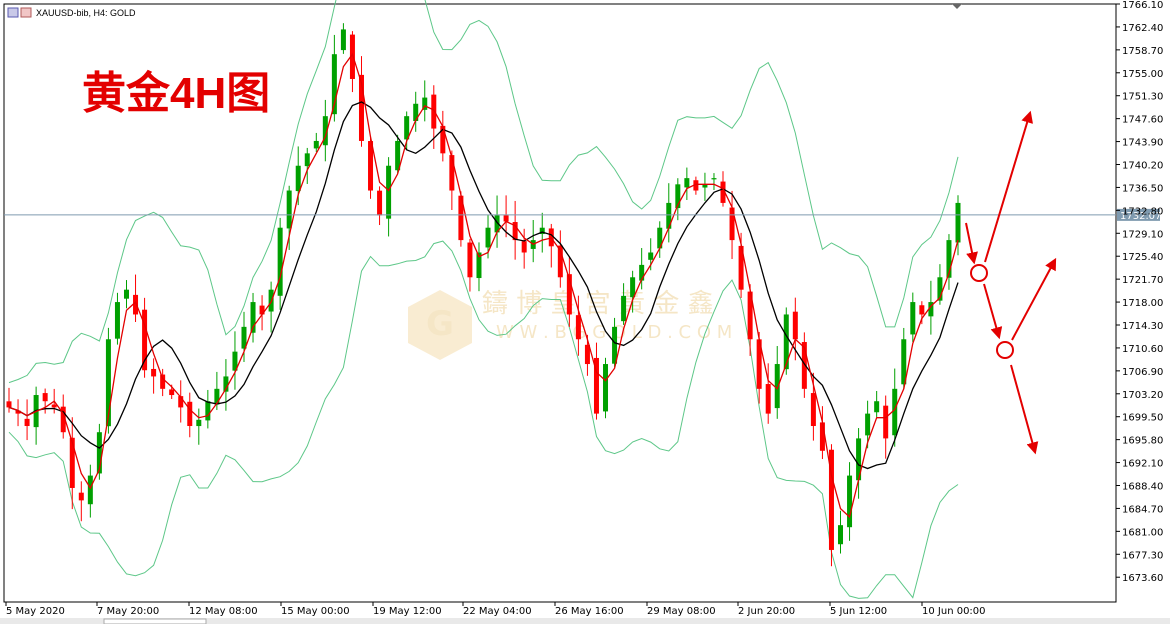 Image resolution: width=1170 pixels, height=624 pixels. Describe the element at coordinates (1142, 418) in the screenshot. I see `y-tick-label: 1699.50` at that location.